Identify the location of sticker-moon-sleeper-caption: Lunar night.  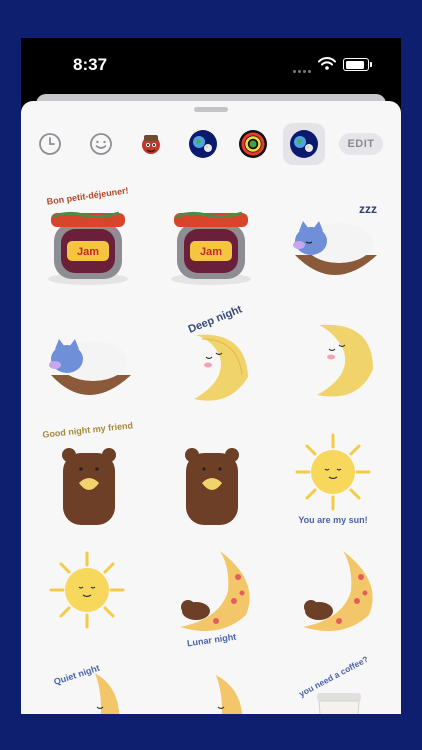
(211, 590).